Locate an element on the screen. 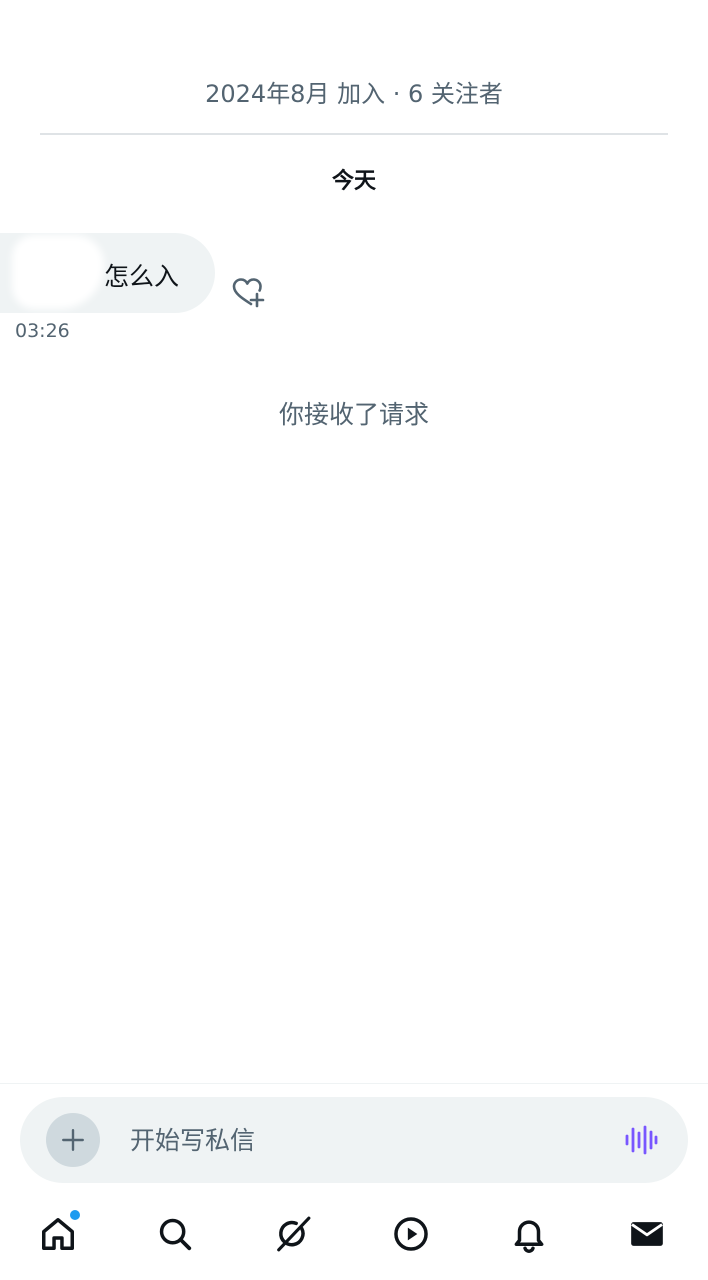  tab-search is located at coordinates (175, 1234).